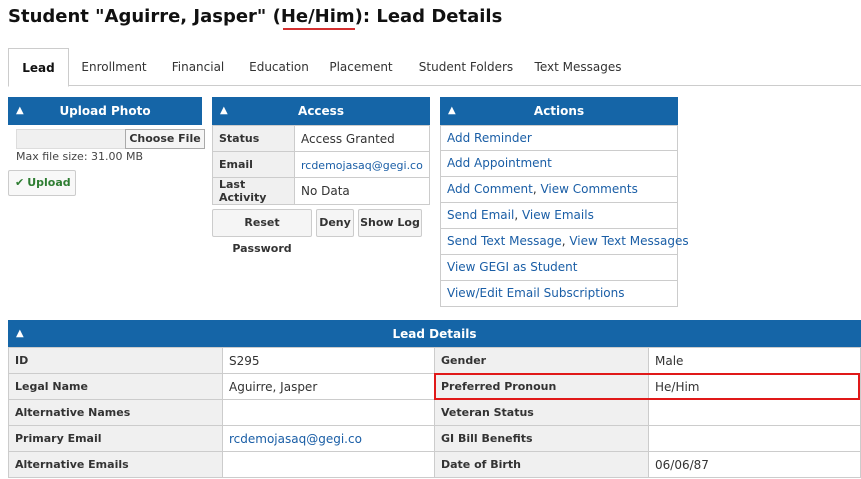 The image size is (861, 479). Describe the element at coordinates (754, 438) in the screenshot. I see `gi-bill-benefits-value` at that location.